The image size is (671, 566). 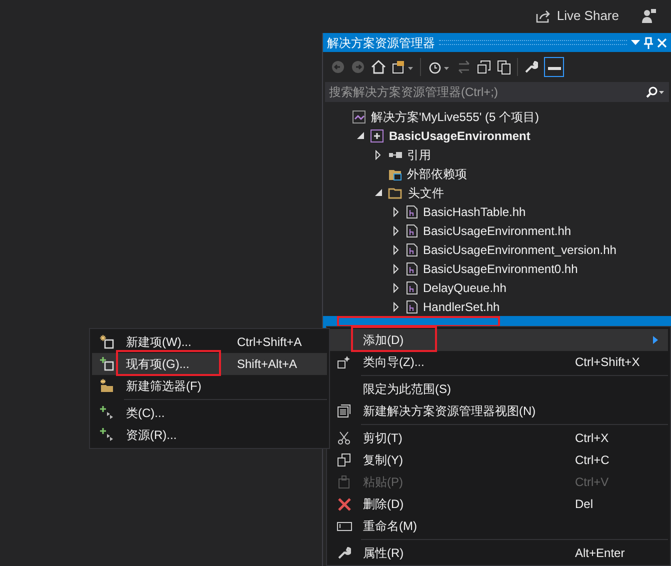 What do you see at coordinates (344, 411) in the screenshot?
I see `view-window-icon` at bounding box center [344, 411].